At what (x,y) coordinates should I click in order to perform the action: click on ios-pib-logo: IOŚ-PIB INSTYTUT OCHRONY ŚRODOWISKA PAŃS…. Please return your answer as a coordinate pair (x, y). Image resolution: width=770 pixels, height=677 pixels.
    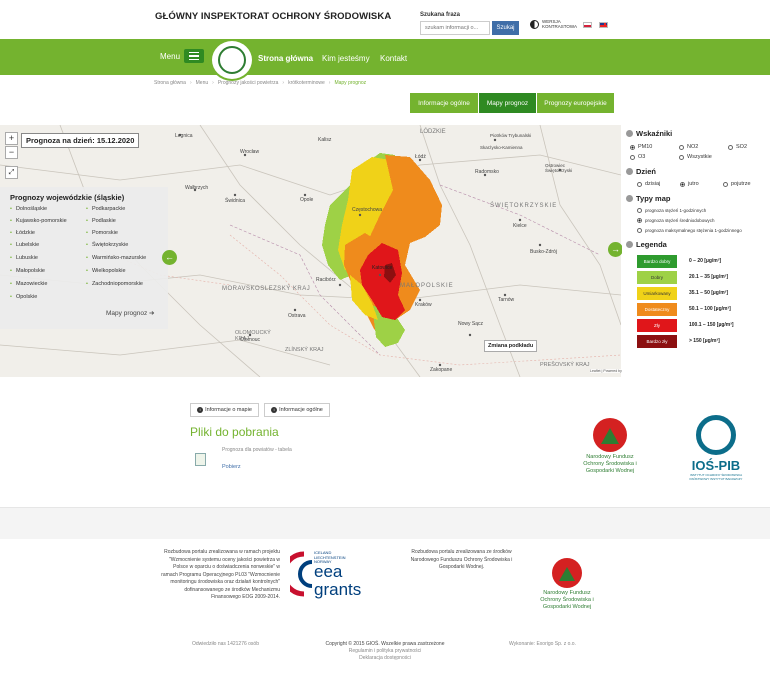
    Looking at the image, I should click on (716, 448).